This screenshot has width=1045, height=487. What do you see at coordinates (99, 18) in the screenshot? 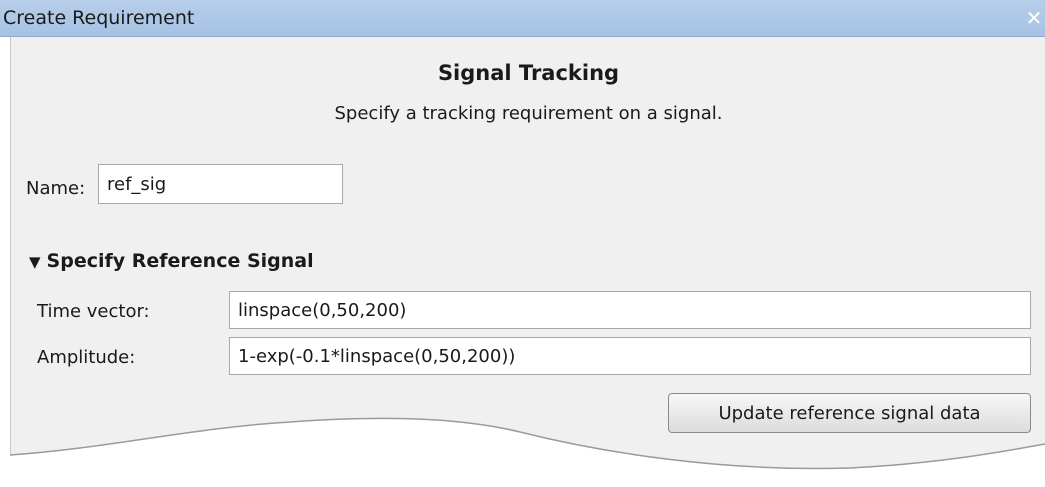
I see `window-title: Create Requirement` at bounding box center [99, 18].